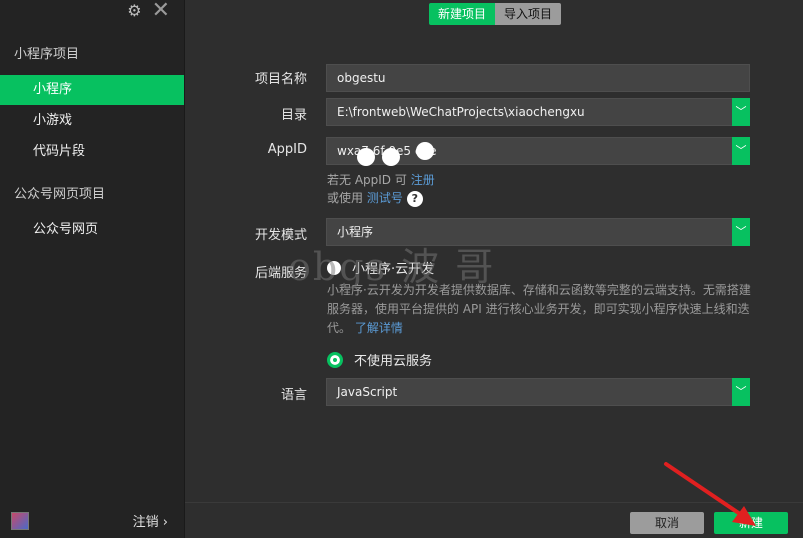  I want to click on dev-mode-value: 小程序, so click(355, 232).